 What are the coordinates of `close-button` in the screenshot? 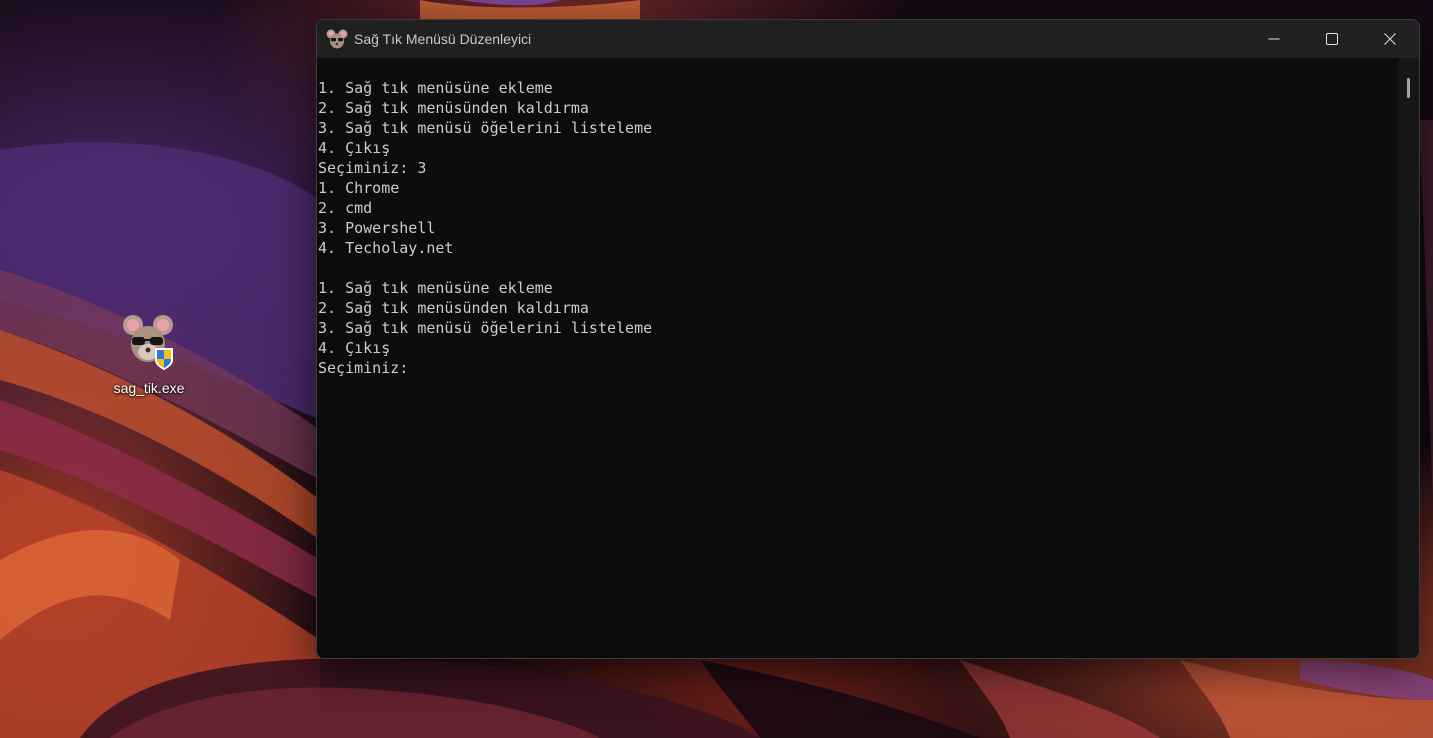 It's located at (1390, 39).